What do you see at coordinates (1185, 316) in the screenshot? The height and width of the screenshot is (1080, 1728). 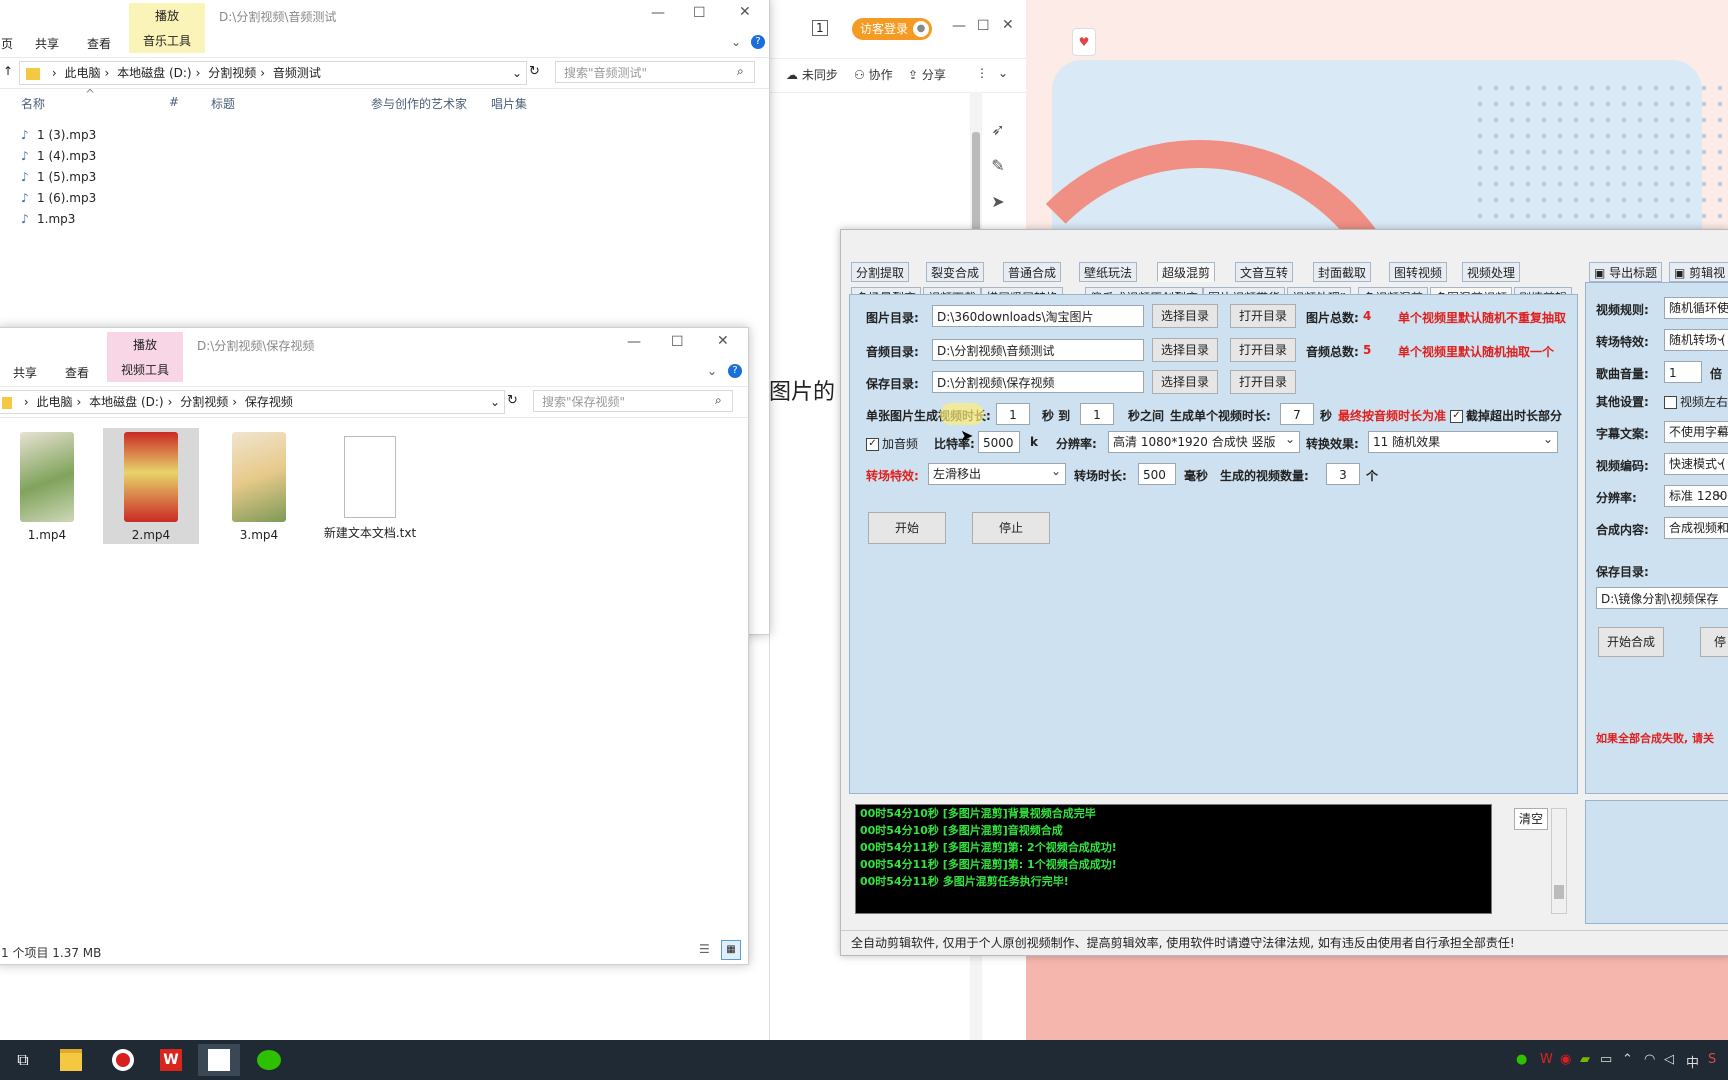 I see `choose-image-dir-button: 选择目录` at bounding box center [1185, 316].